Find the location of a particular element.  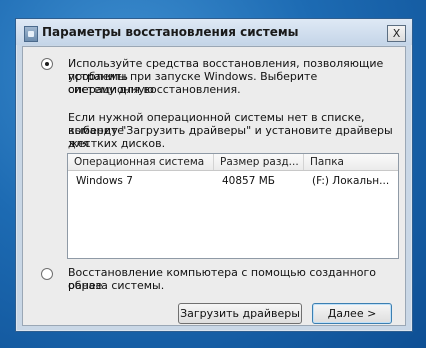

radio-system-image is located at coordinates (47, 274).